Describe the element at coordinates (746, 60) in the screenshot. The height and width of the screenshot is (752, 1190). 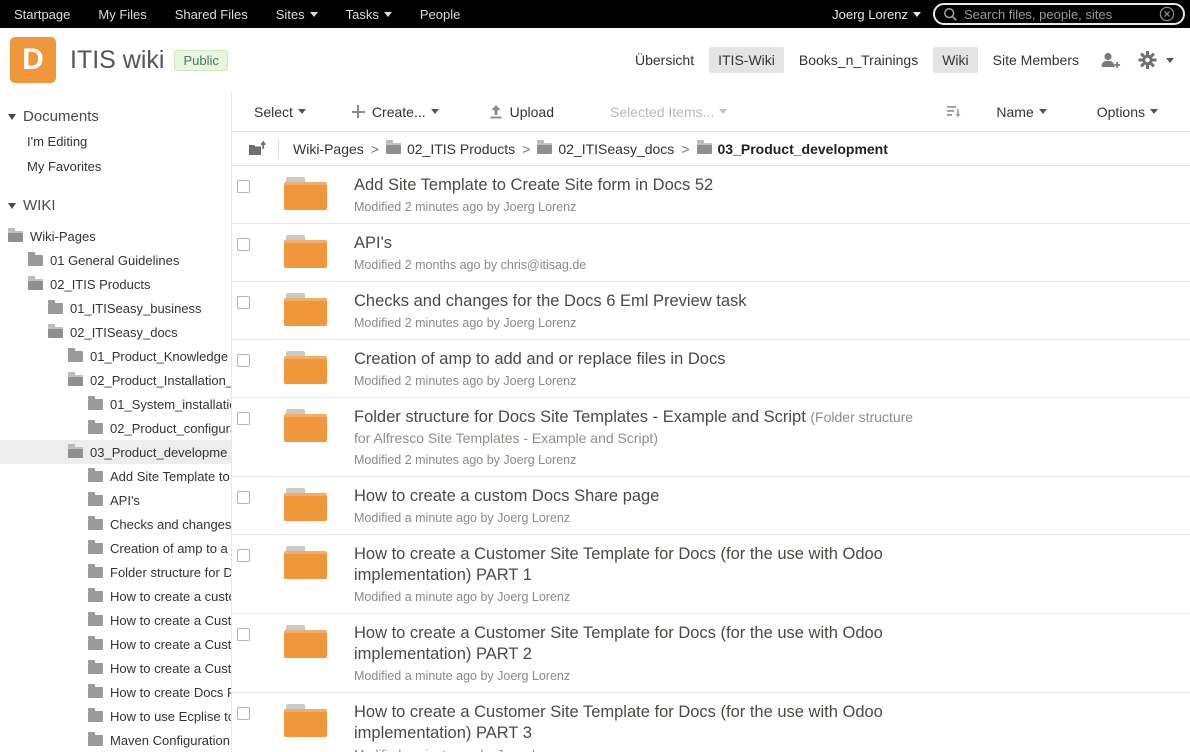
I see `site-nav-itis-wiki: ITIS-Wiki` at that location.